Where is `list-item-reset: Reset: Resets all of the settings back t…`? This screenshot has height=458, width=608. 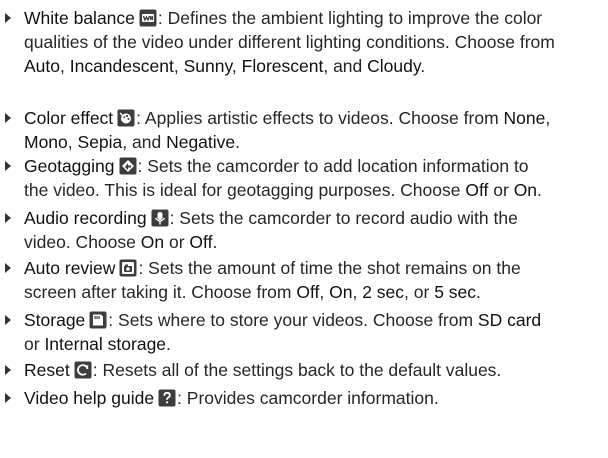
list-item-reset: Reset: Resets all of the settings back t… is located at coordinates (304, 370).